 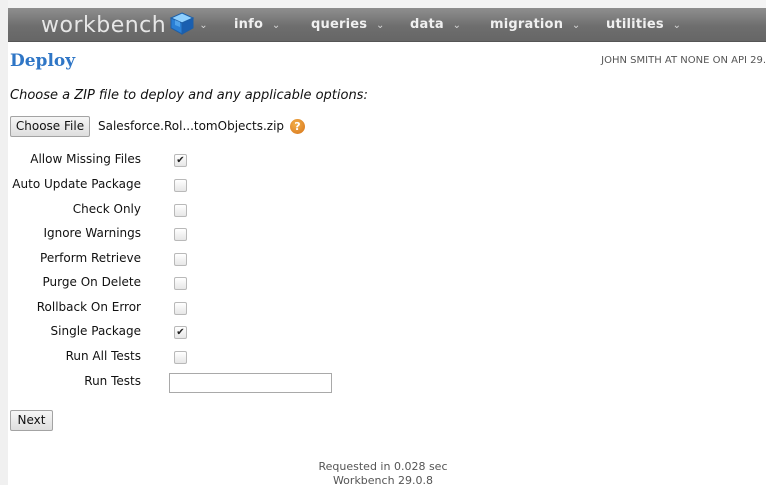 I want to click on checkbox-ignore-warnings, so click(x=180, y=234).